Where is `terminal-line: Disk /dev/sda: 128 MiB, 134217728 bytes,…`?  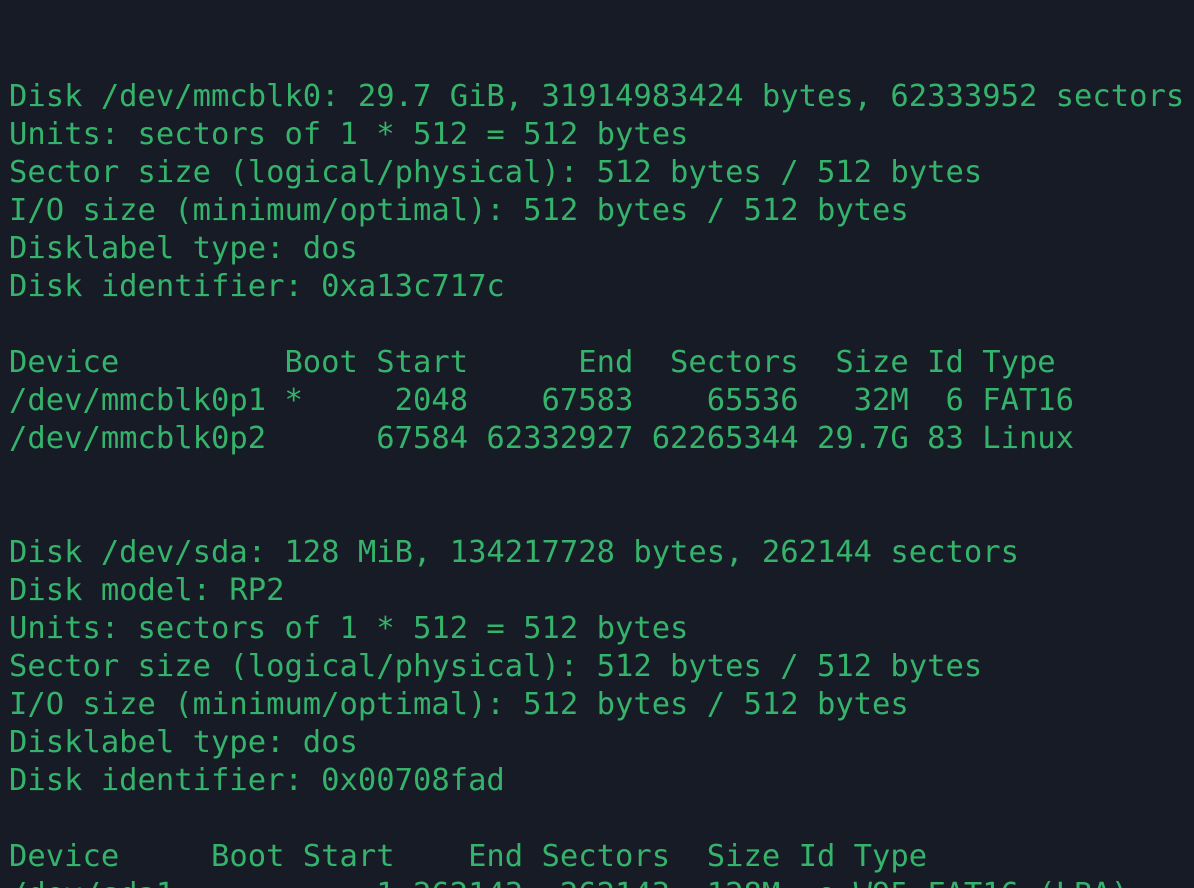
terminal-line: Disk /dev/sda: 128 MiB, 134217728 bytes,… is located at coordinates (514, 552).